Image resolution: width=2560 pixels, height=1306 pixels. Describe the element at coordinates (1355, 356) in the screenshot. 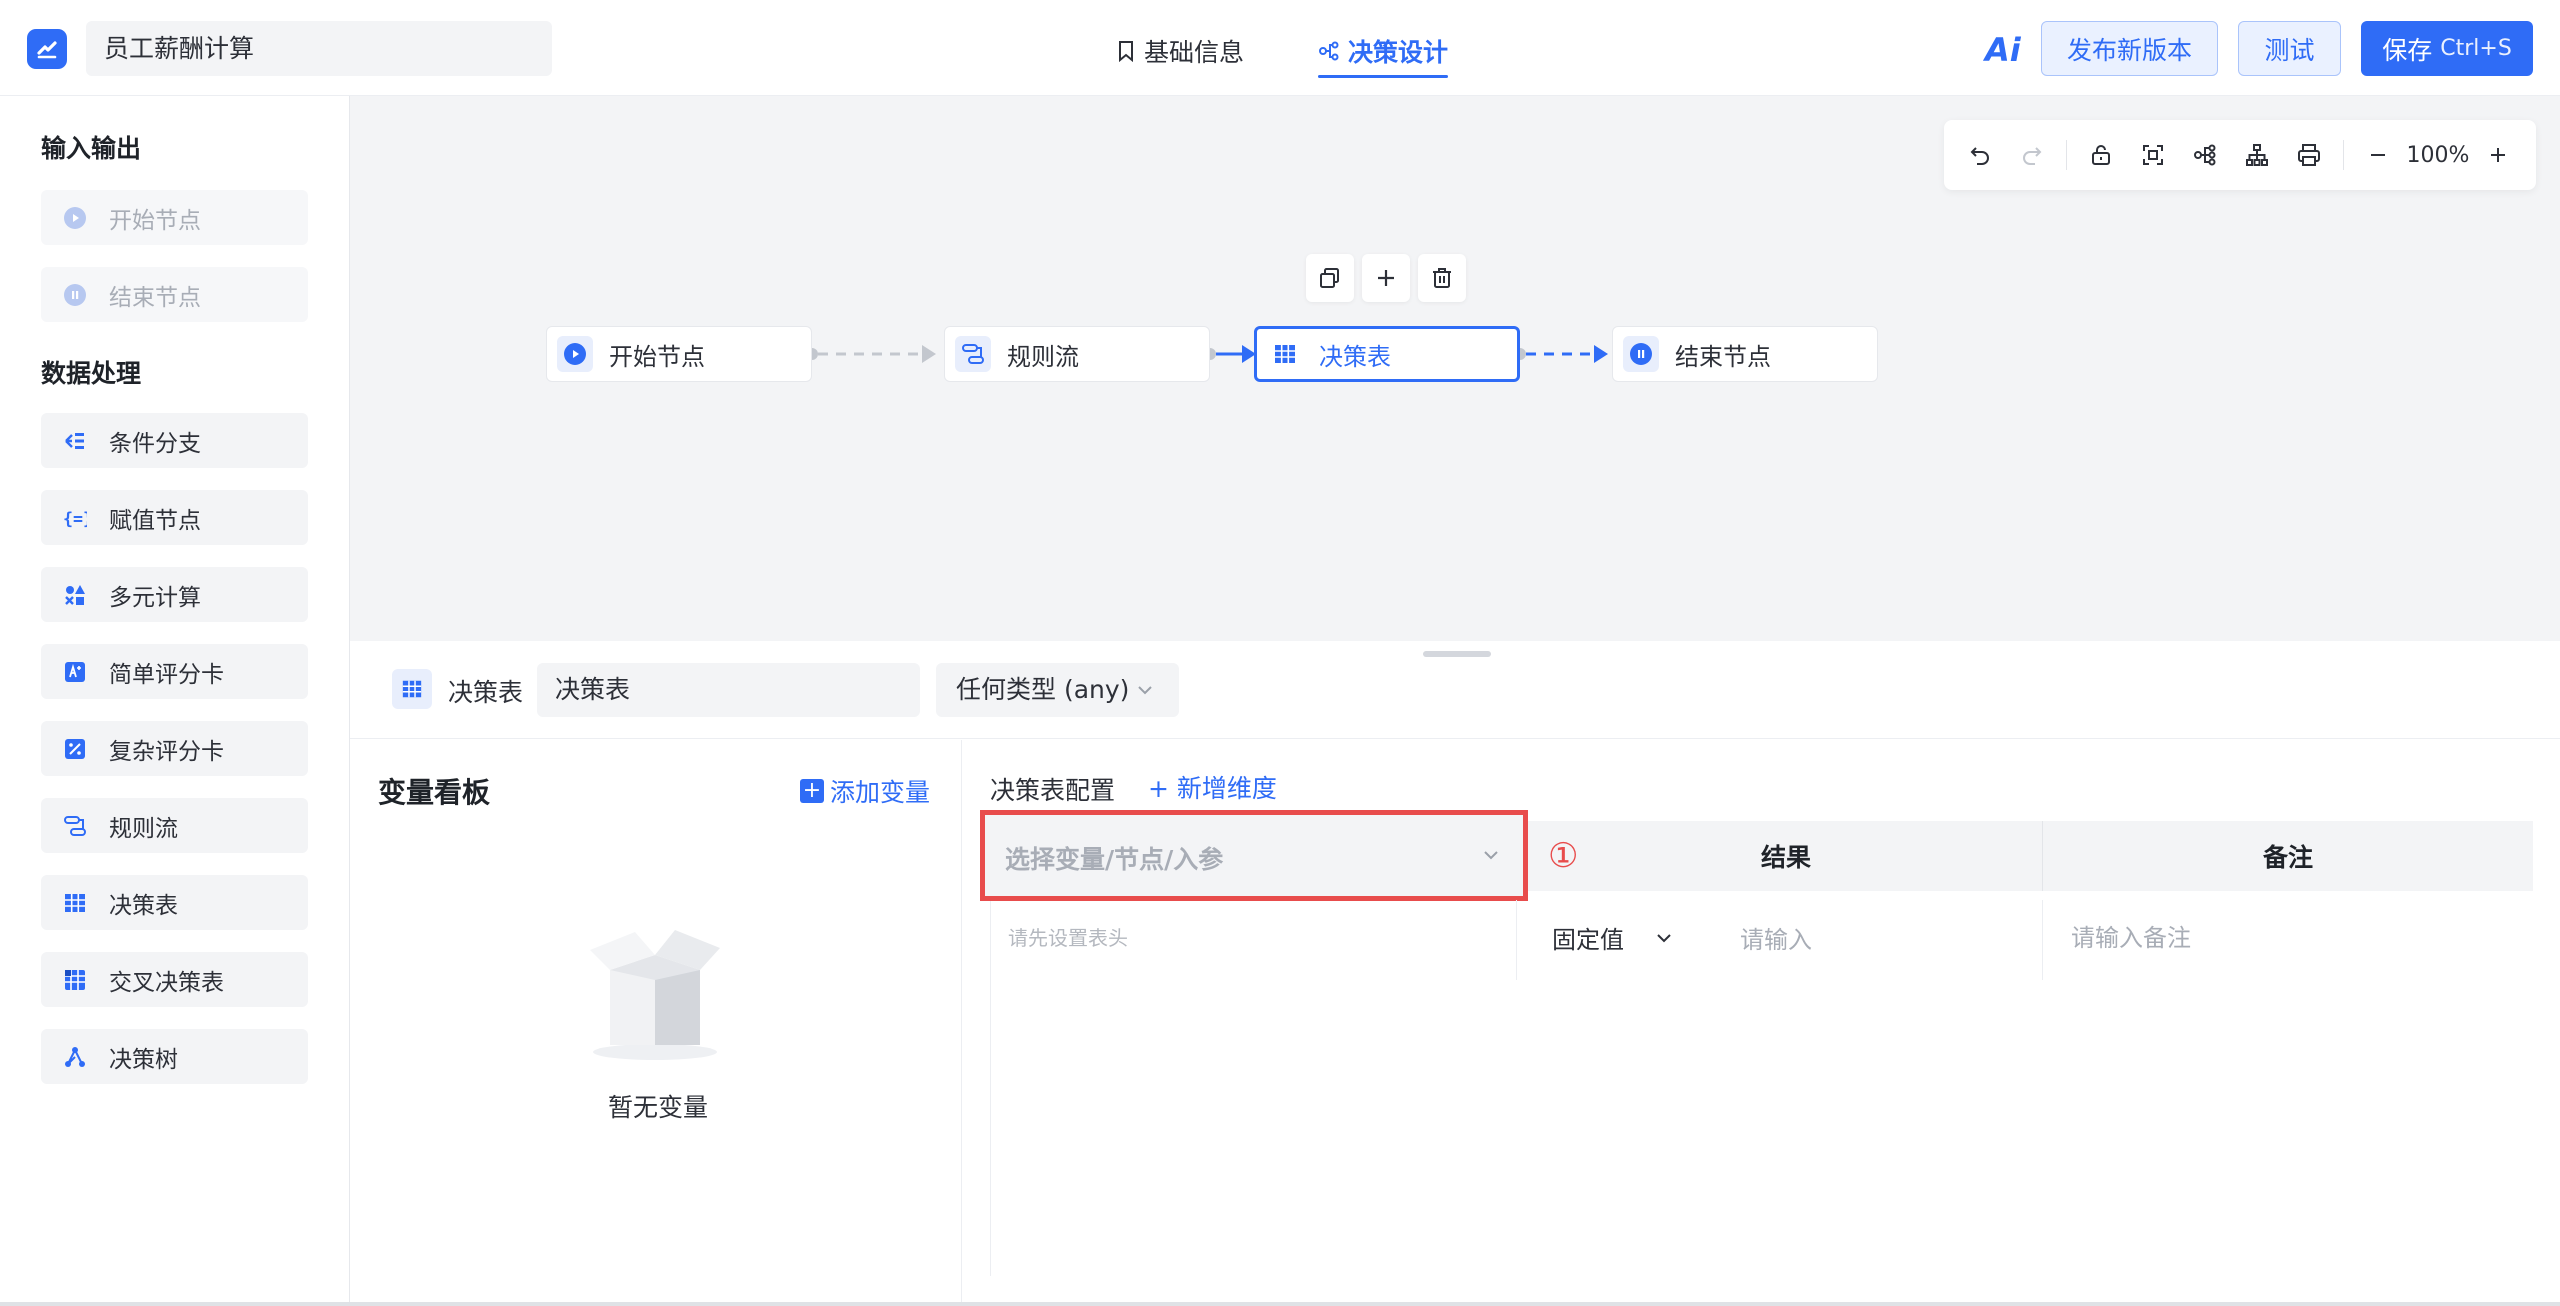

I see `node-label: 决策表` at that location.